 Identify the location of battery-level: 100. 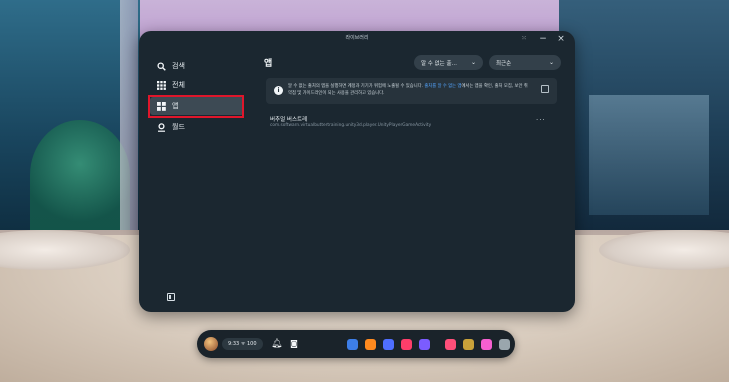
(251, 344).